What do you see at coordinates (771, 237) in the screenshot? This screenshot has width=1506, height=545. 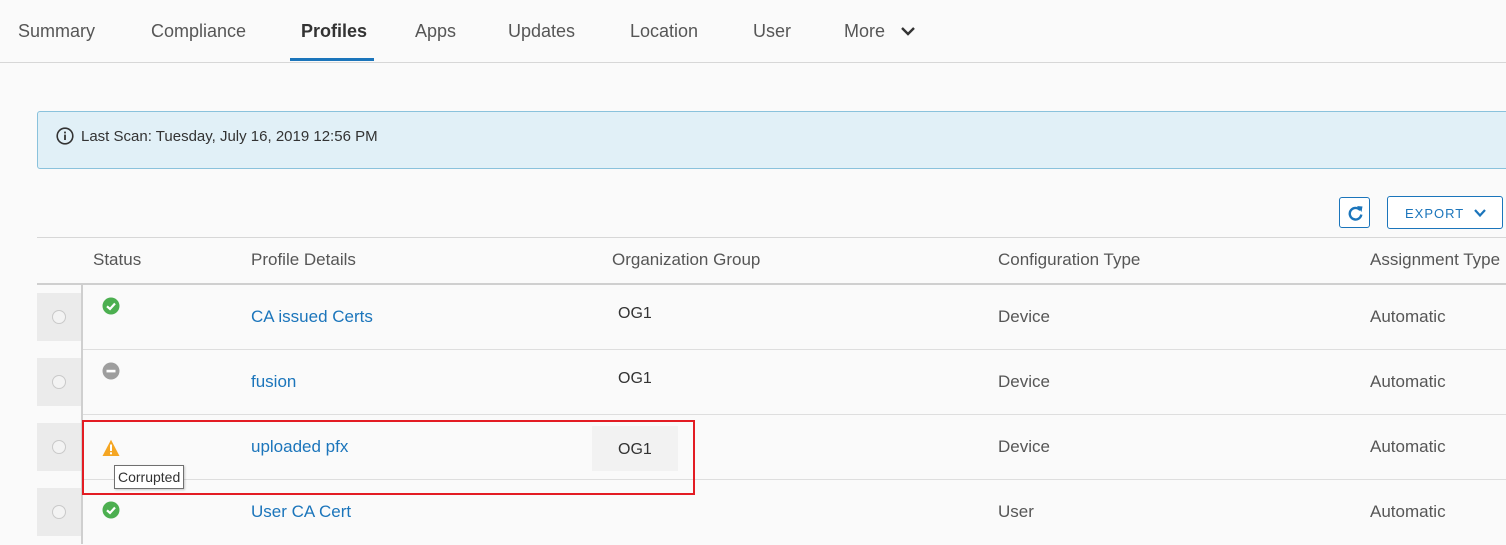 I see `grid-top-border` at bounding box center [771, 237].